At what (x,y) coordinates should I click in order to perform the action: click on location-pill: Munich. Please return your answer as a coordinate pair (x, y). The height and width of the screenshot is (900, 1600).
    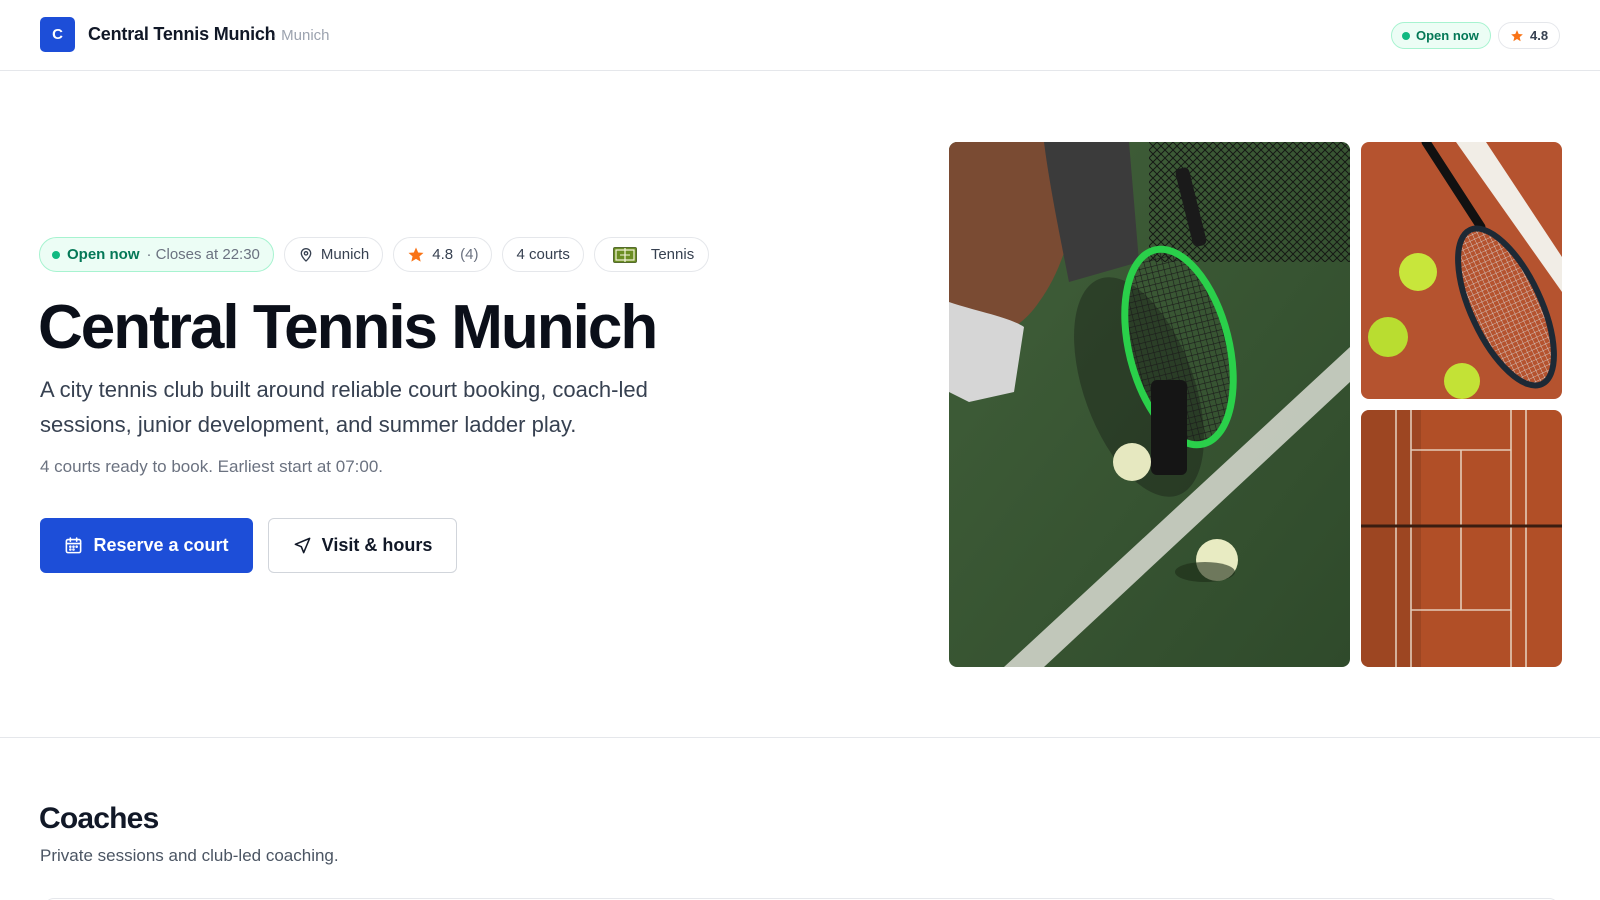
    Looking at the image, I should click on (333, 254).